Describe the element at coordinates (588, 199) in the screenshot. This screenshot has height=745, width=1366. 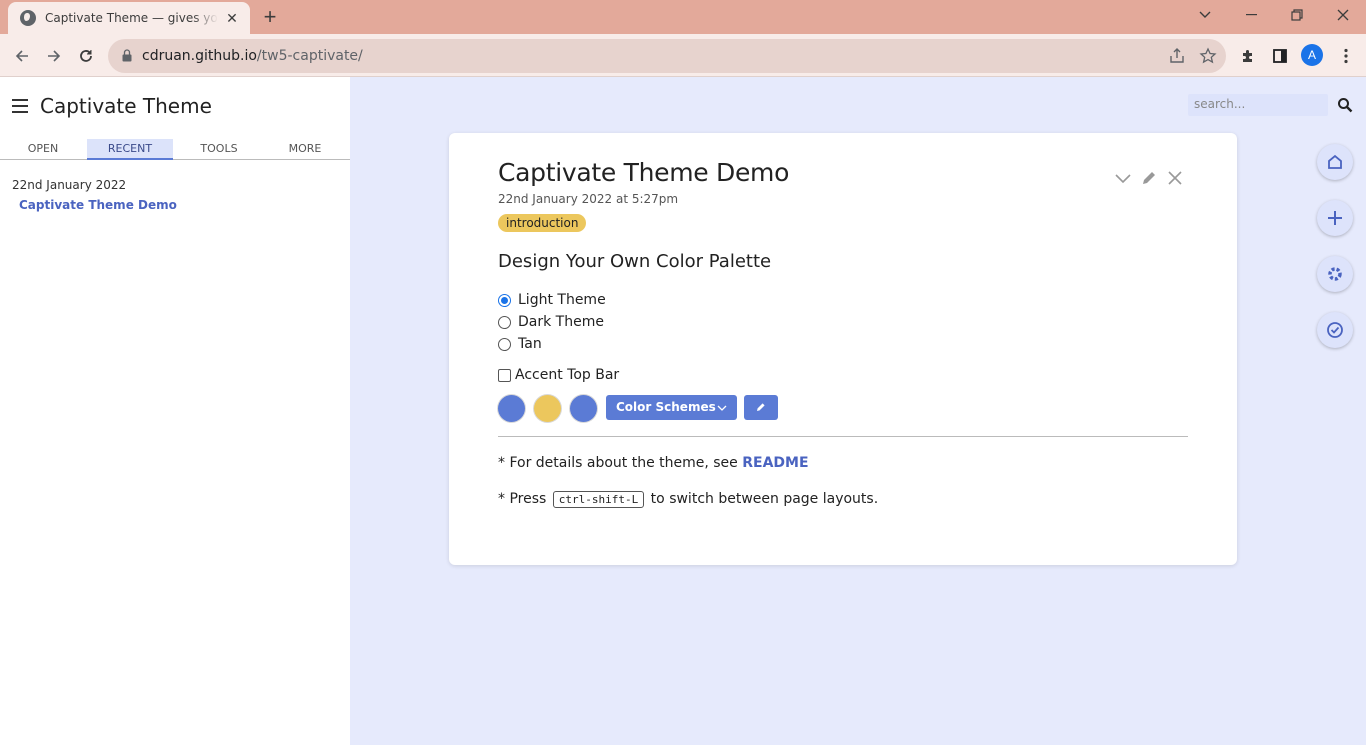
I see `tiddler-subtitle: 22nd January 2022 at 5:27pm` at that location.